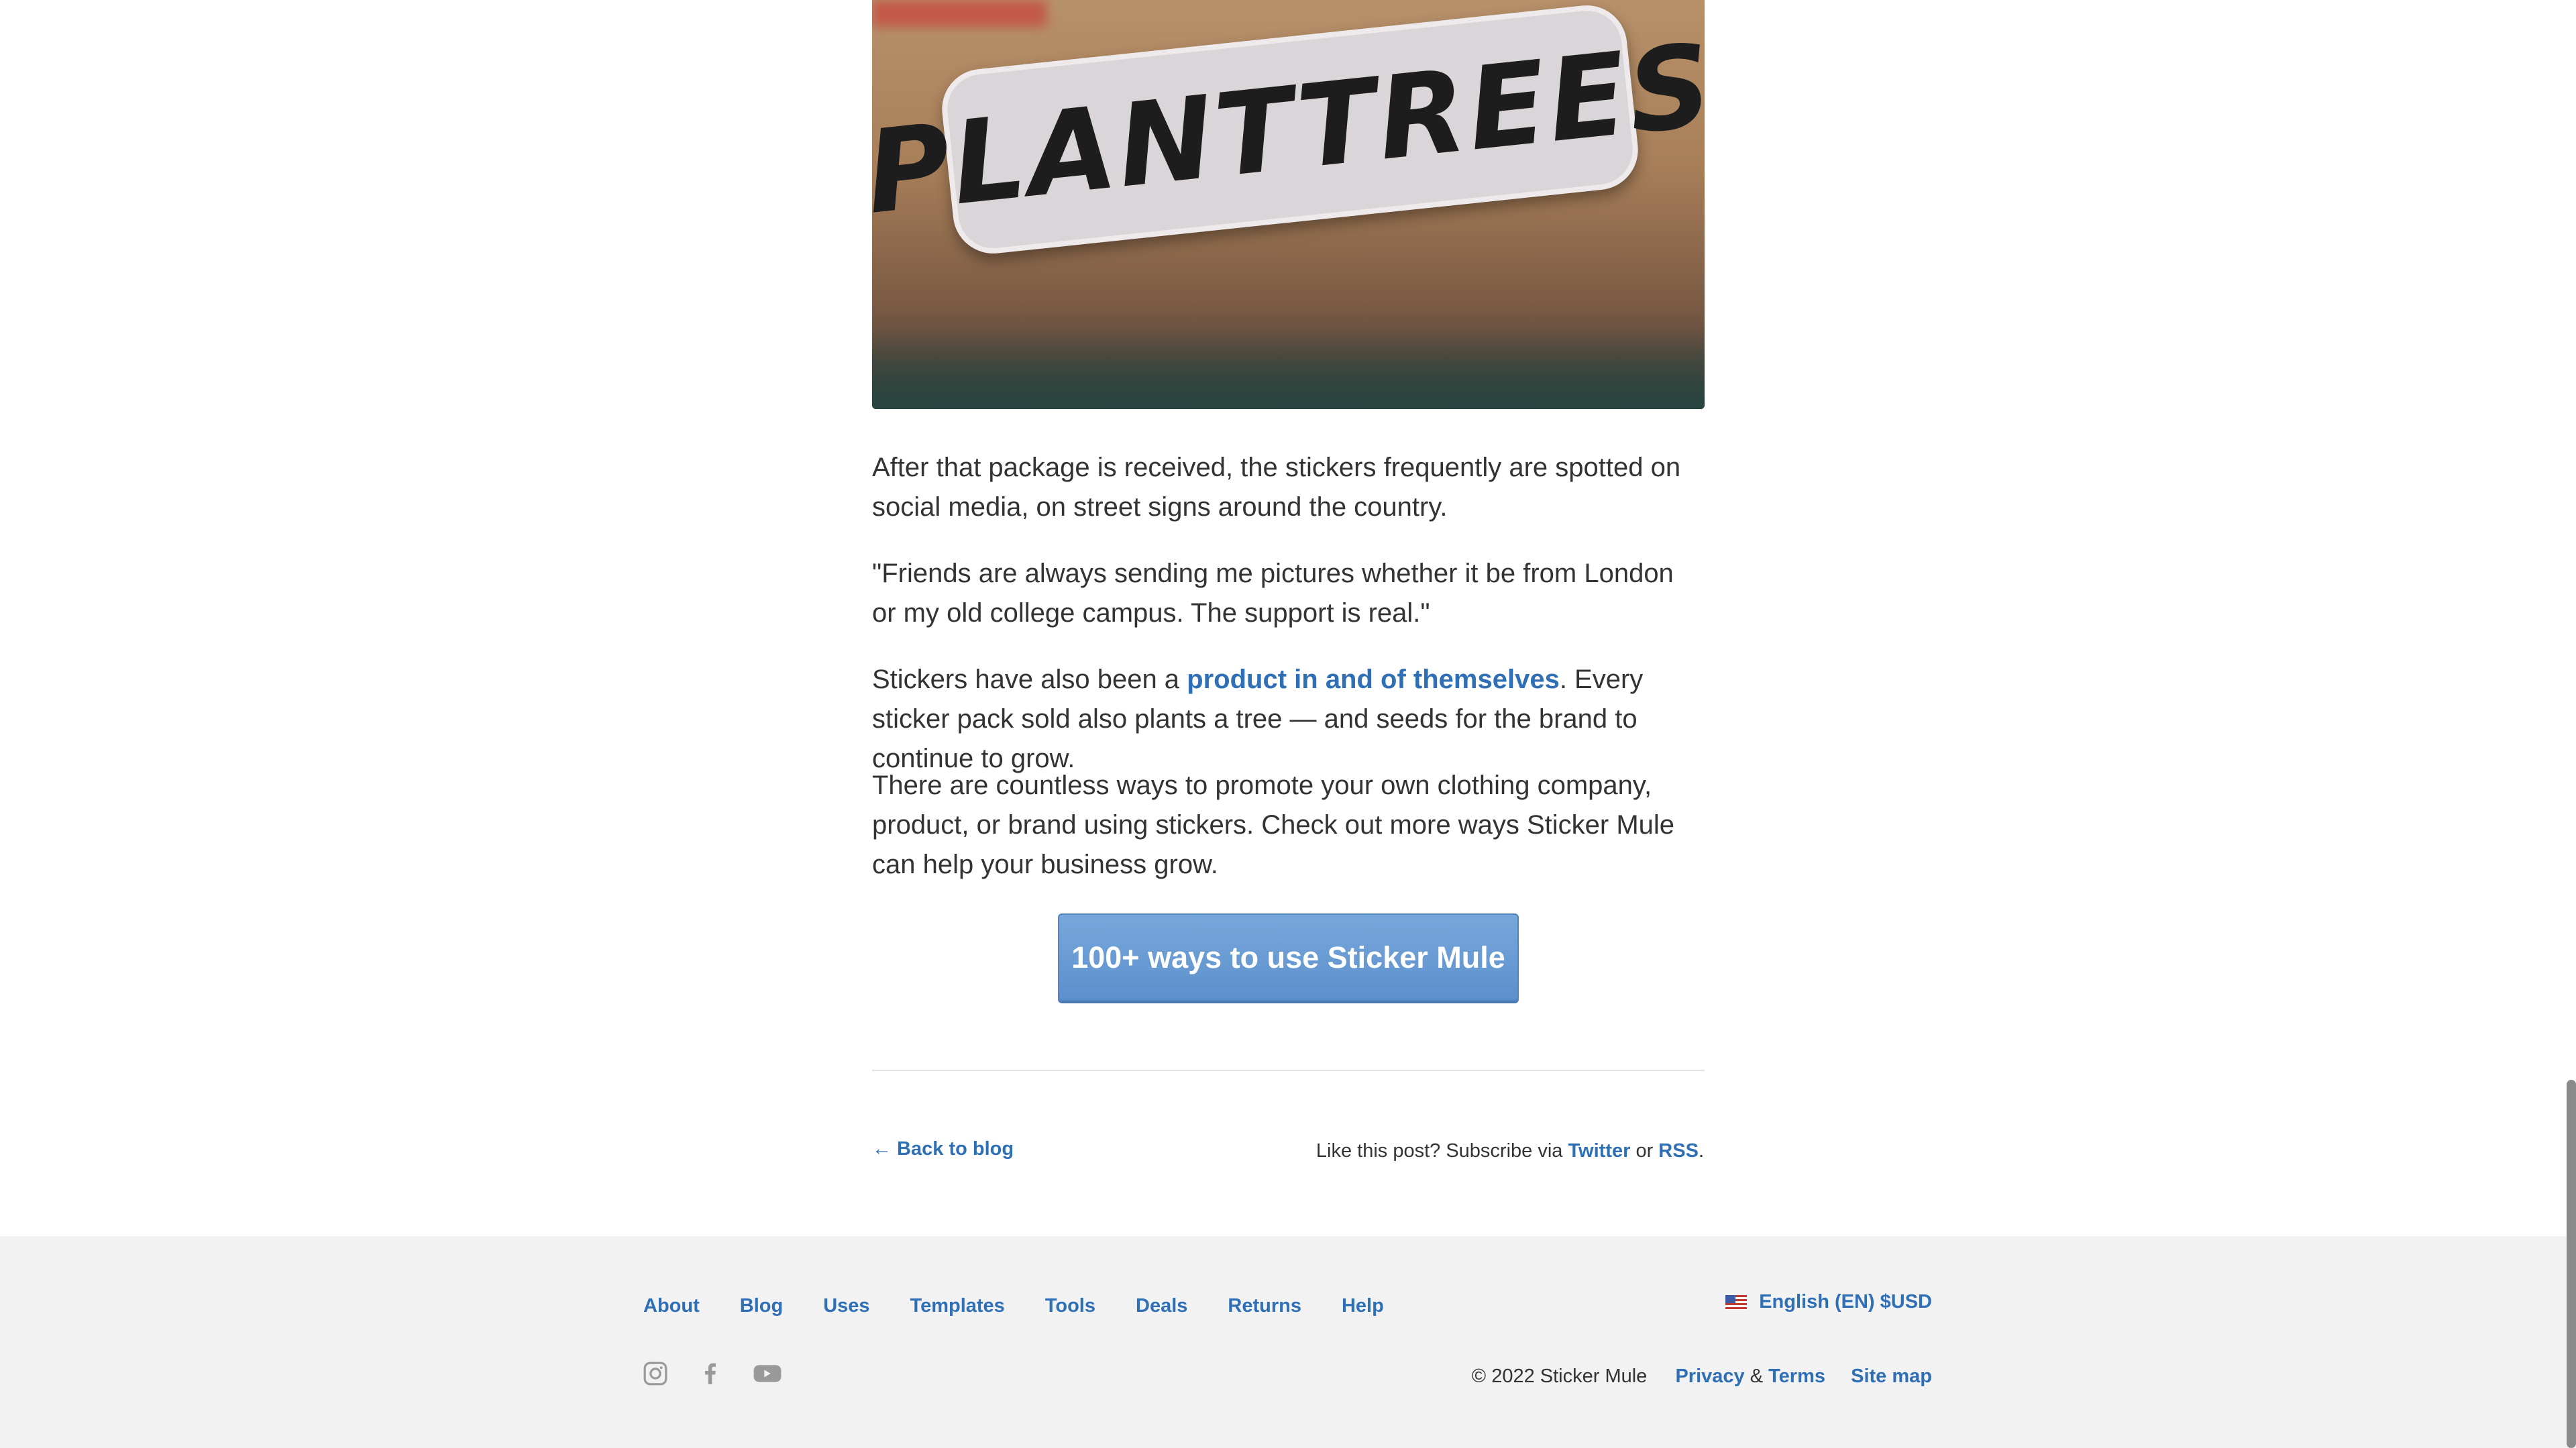 This screenshot has height=1448, width=2576. I want to click on sticker-text: PLANTTREES, so click(1288, 129).